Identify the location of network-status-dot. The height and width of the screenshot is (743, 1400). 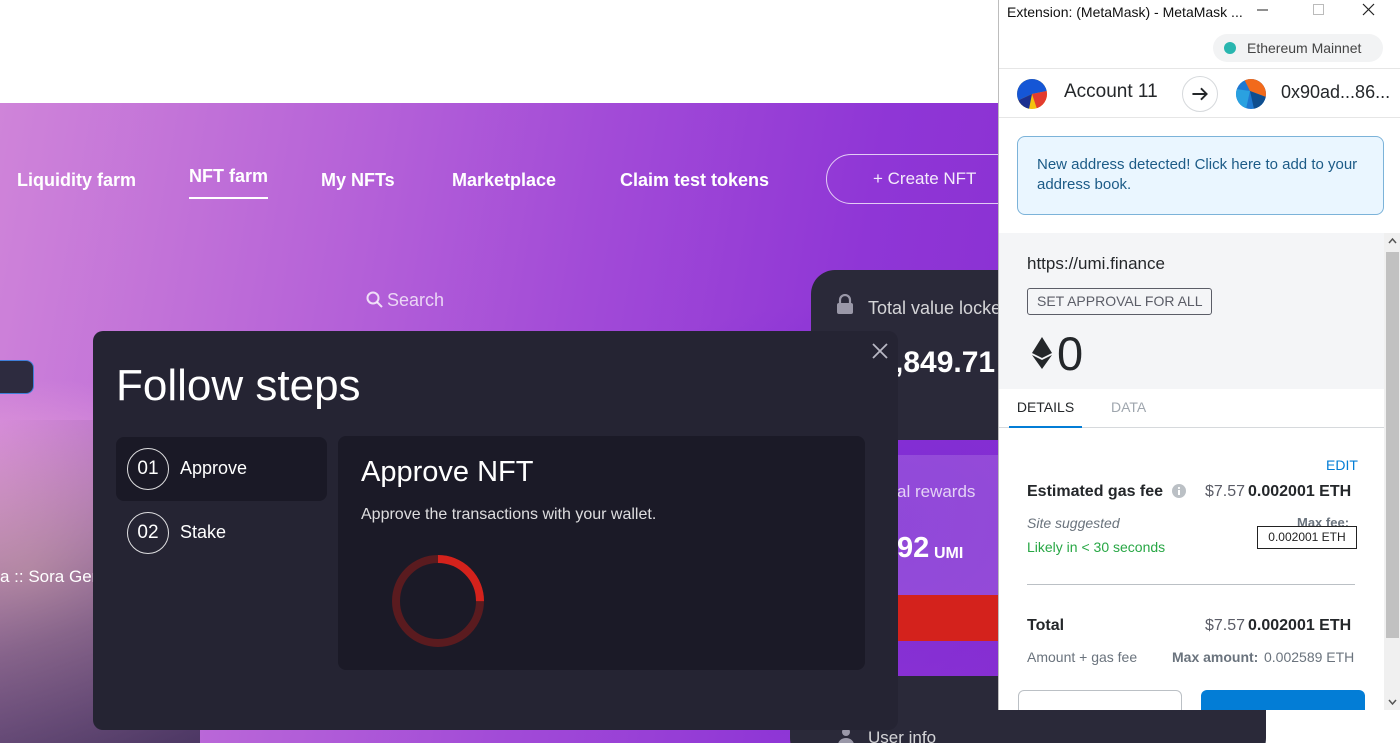
(1230, 48).